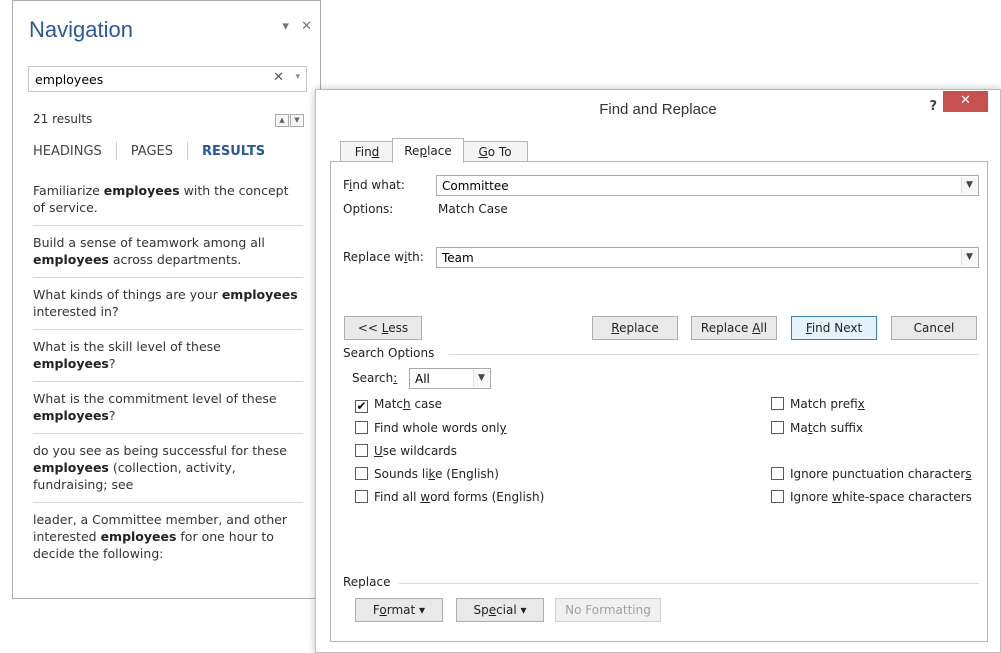 This screenshot has width=1001, height=653. What do you see at coordinates (375, 378) in the screenshot?
I see `search-direction-label: Search:` at bounding box center [375, 378].